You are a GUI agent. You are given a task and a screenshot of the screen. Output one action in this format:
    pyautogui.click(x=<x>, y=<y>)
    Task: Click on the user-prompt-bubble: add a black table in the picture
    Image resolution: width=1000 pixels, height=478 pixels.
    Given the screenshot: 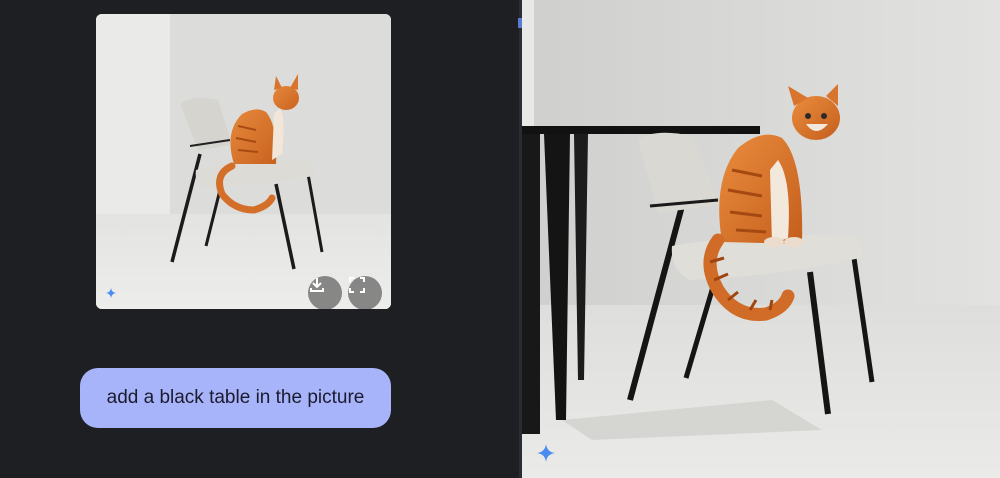 What is the action you would take?
    pyautogui.click(x=235, y=398)
    